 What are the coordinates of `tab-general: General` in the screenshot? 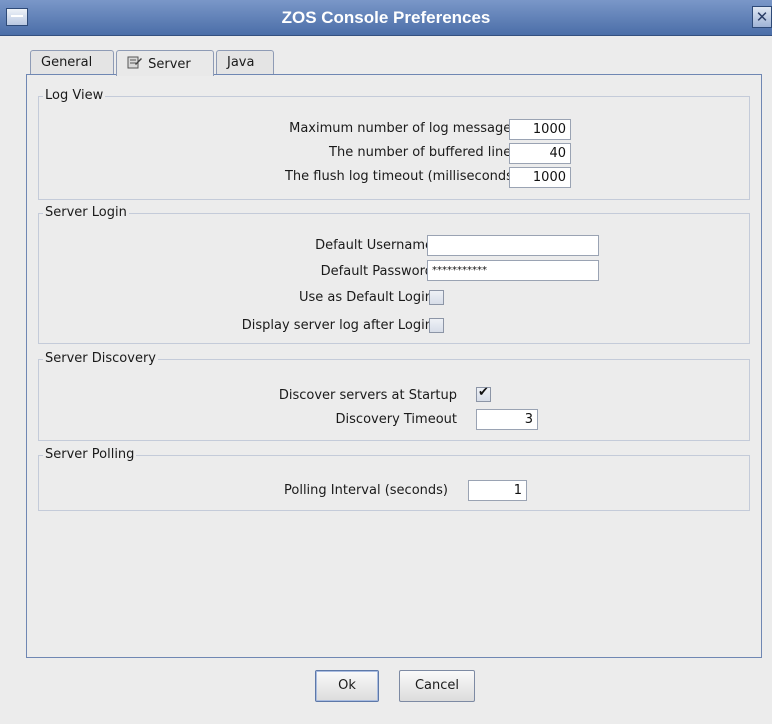 It's located at (72, 62).